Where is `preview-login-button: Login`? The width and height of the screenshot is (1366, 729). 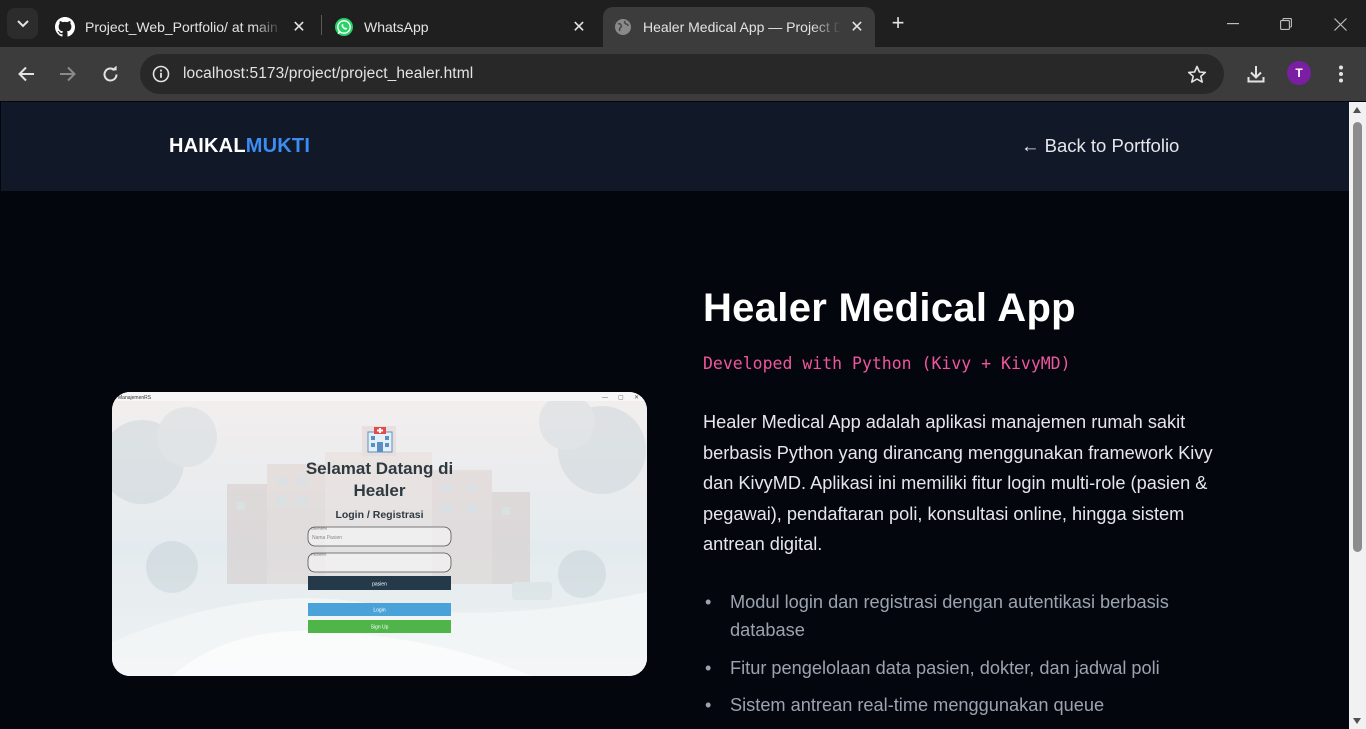 preview-login-button: Login is located at coordinates (379, 611).